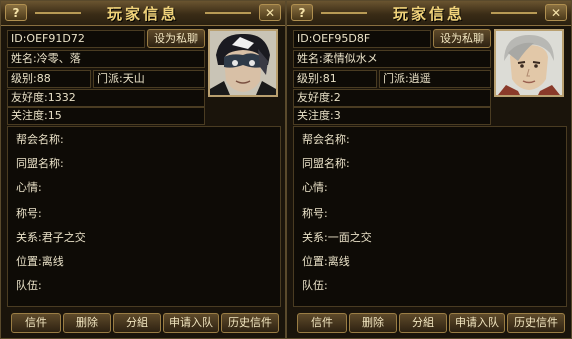 The image size is (572, 339). I want to click on name-field: 姓名:柔情似水メ, so click(392, 59).